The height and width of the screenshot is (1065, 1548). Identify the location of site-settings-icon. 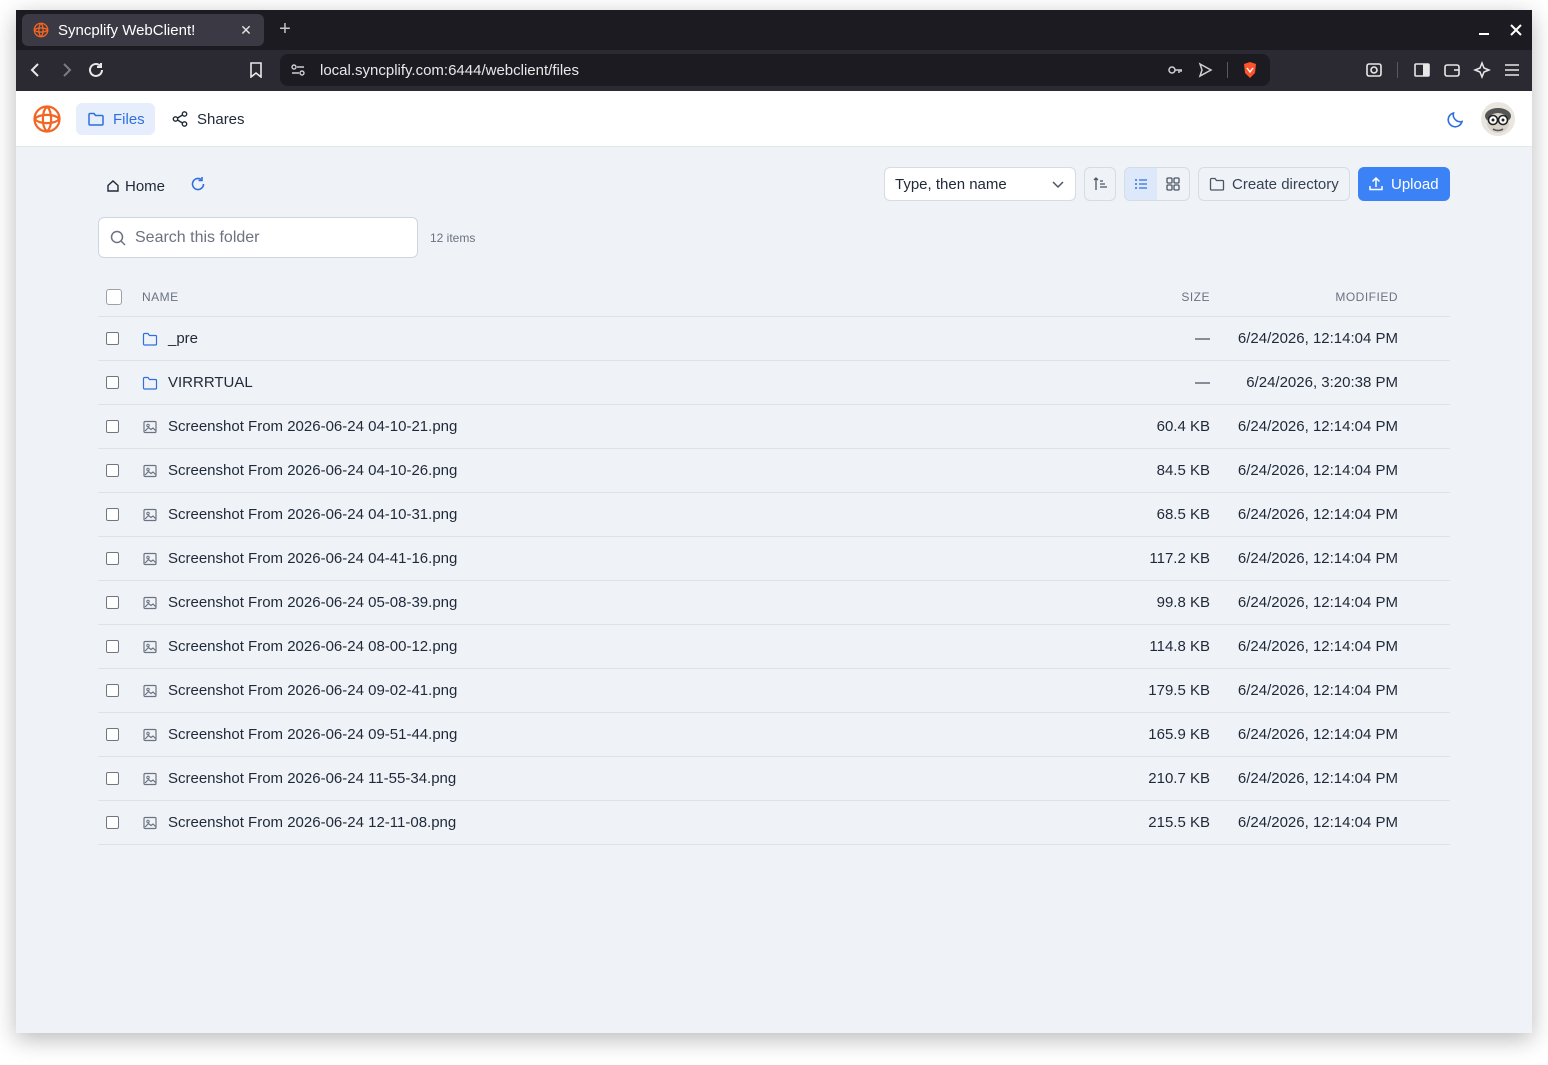
(298, 70).